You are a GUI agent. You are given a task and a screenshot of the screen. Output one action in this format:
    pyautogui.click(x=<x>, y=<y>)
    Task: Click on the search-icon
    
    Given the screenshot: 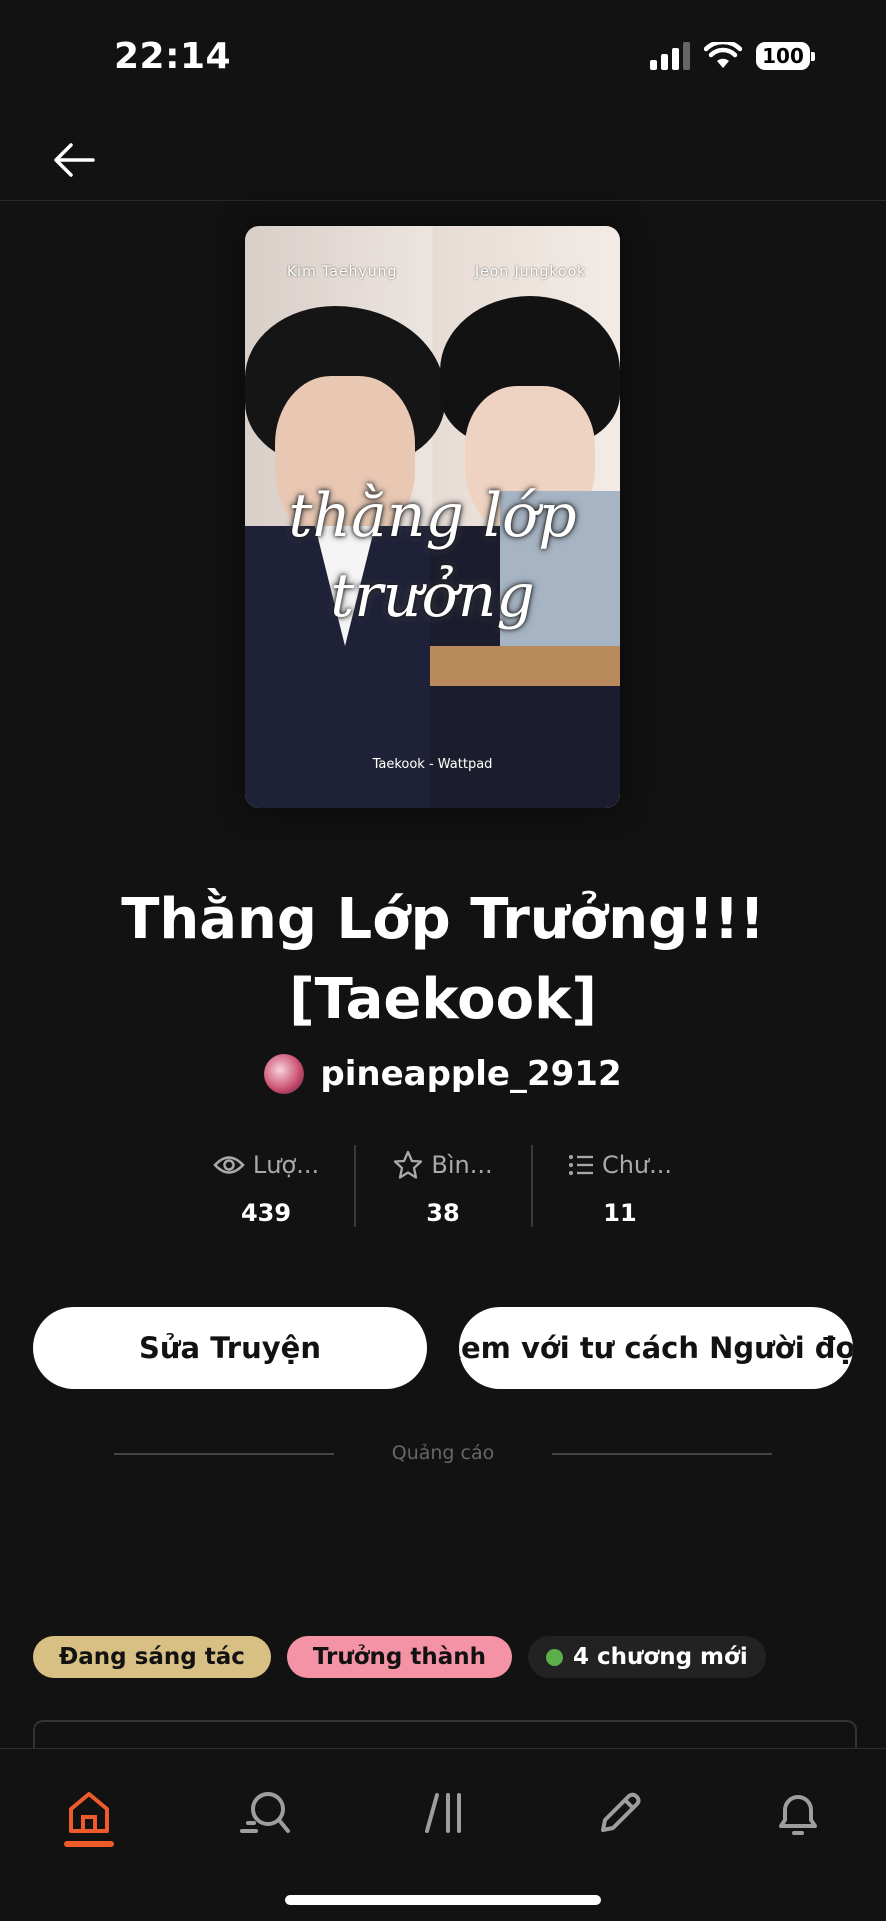 What is the action you would take?
    pyautogui.click(x=265, y=1812)
    